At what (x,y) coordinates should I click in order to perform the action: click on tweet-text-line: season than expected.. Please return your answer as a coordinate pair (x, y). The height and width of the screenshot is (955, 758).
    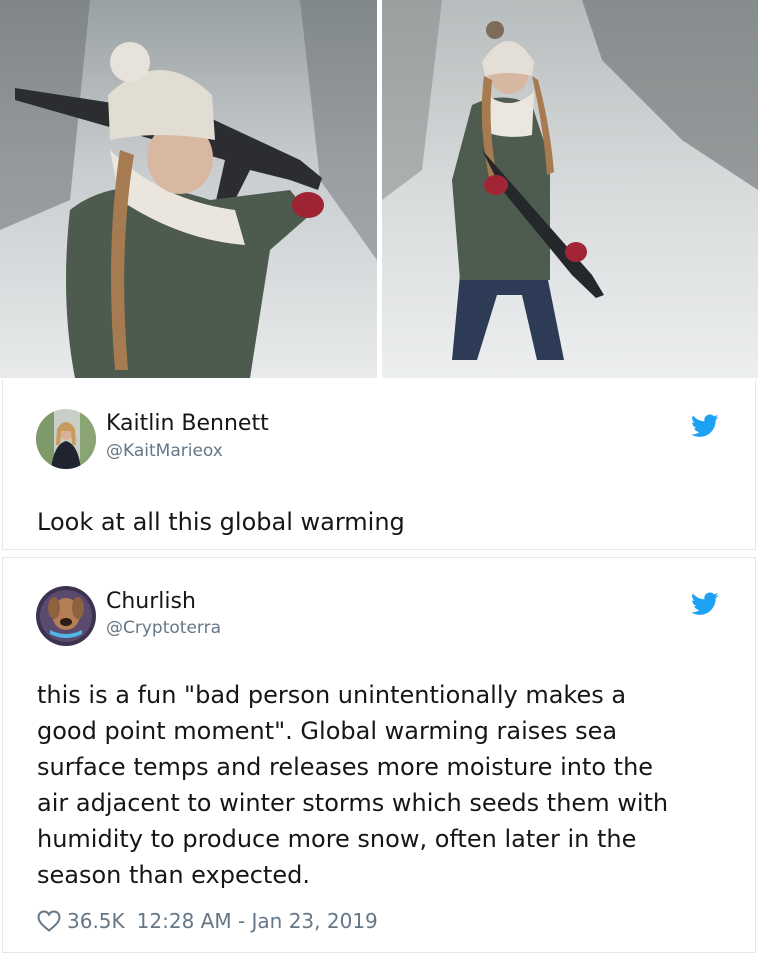
    Looking at the image, I should click on (173, 875).